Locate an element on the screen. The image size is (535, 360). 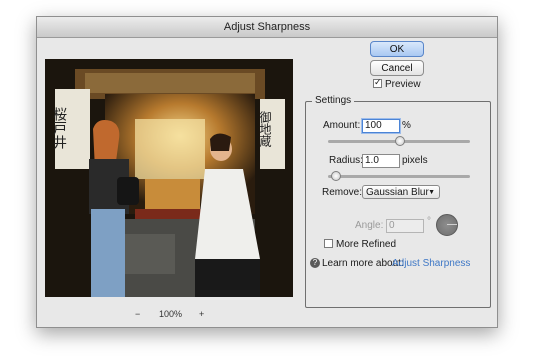
angle-field: 0 is located at coordinates (405, 226).